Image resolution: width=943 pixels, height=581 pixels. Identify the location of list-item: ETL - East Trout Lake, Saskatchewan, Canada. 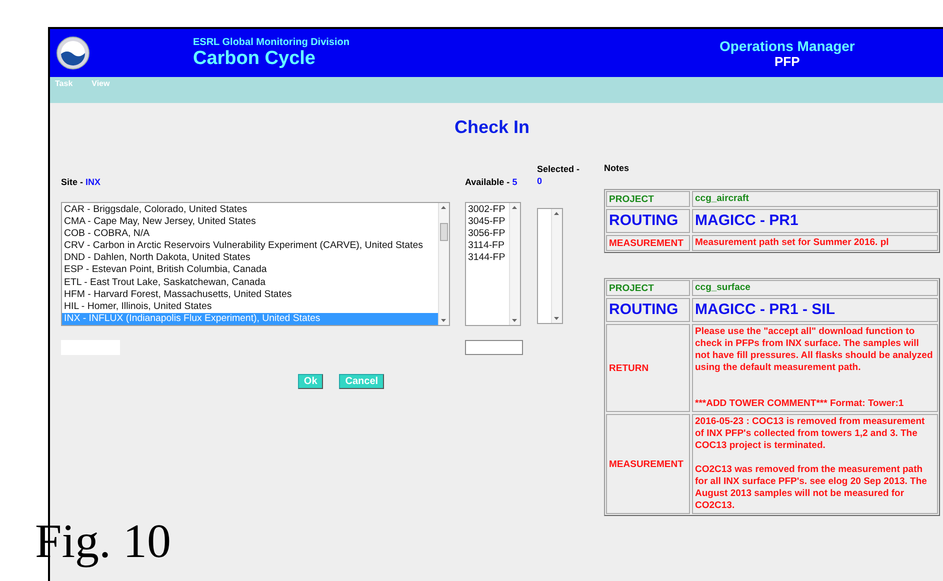
(250, 282).